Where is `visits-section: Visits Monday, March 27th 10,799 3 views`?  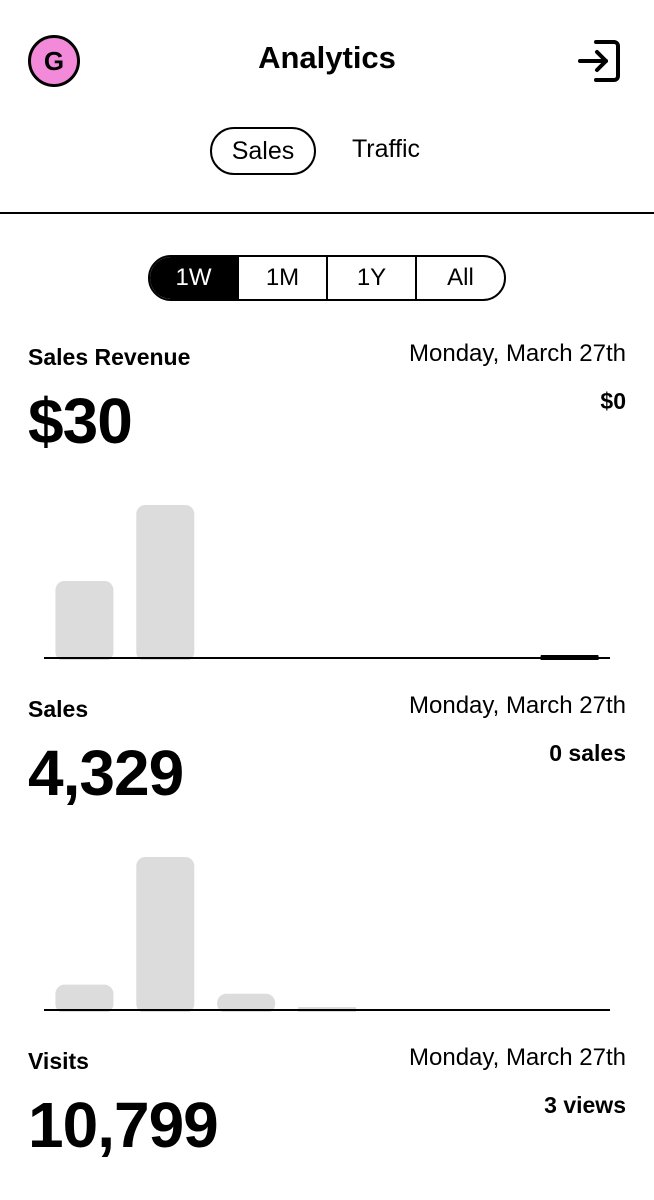 visits-section: Visits Monday, March 27th 10,799 3 views is located at coordinates (327, 1122).